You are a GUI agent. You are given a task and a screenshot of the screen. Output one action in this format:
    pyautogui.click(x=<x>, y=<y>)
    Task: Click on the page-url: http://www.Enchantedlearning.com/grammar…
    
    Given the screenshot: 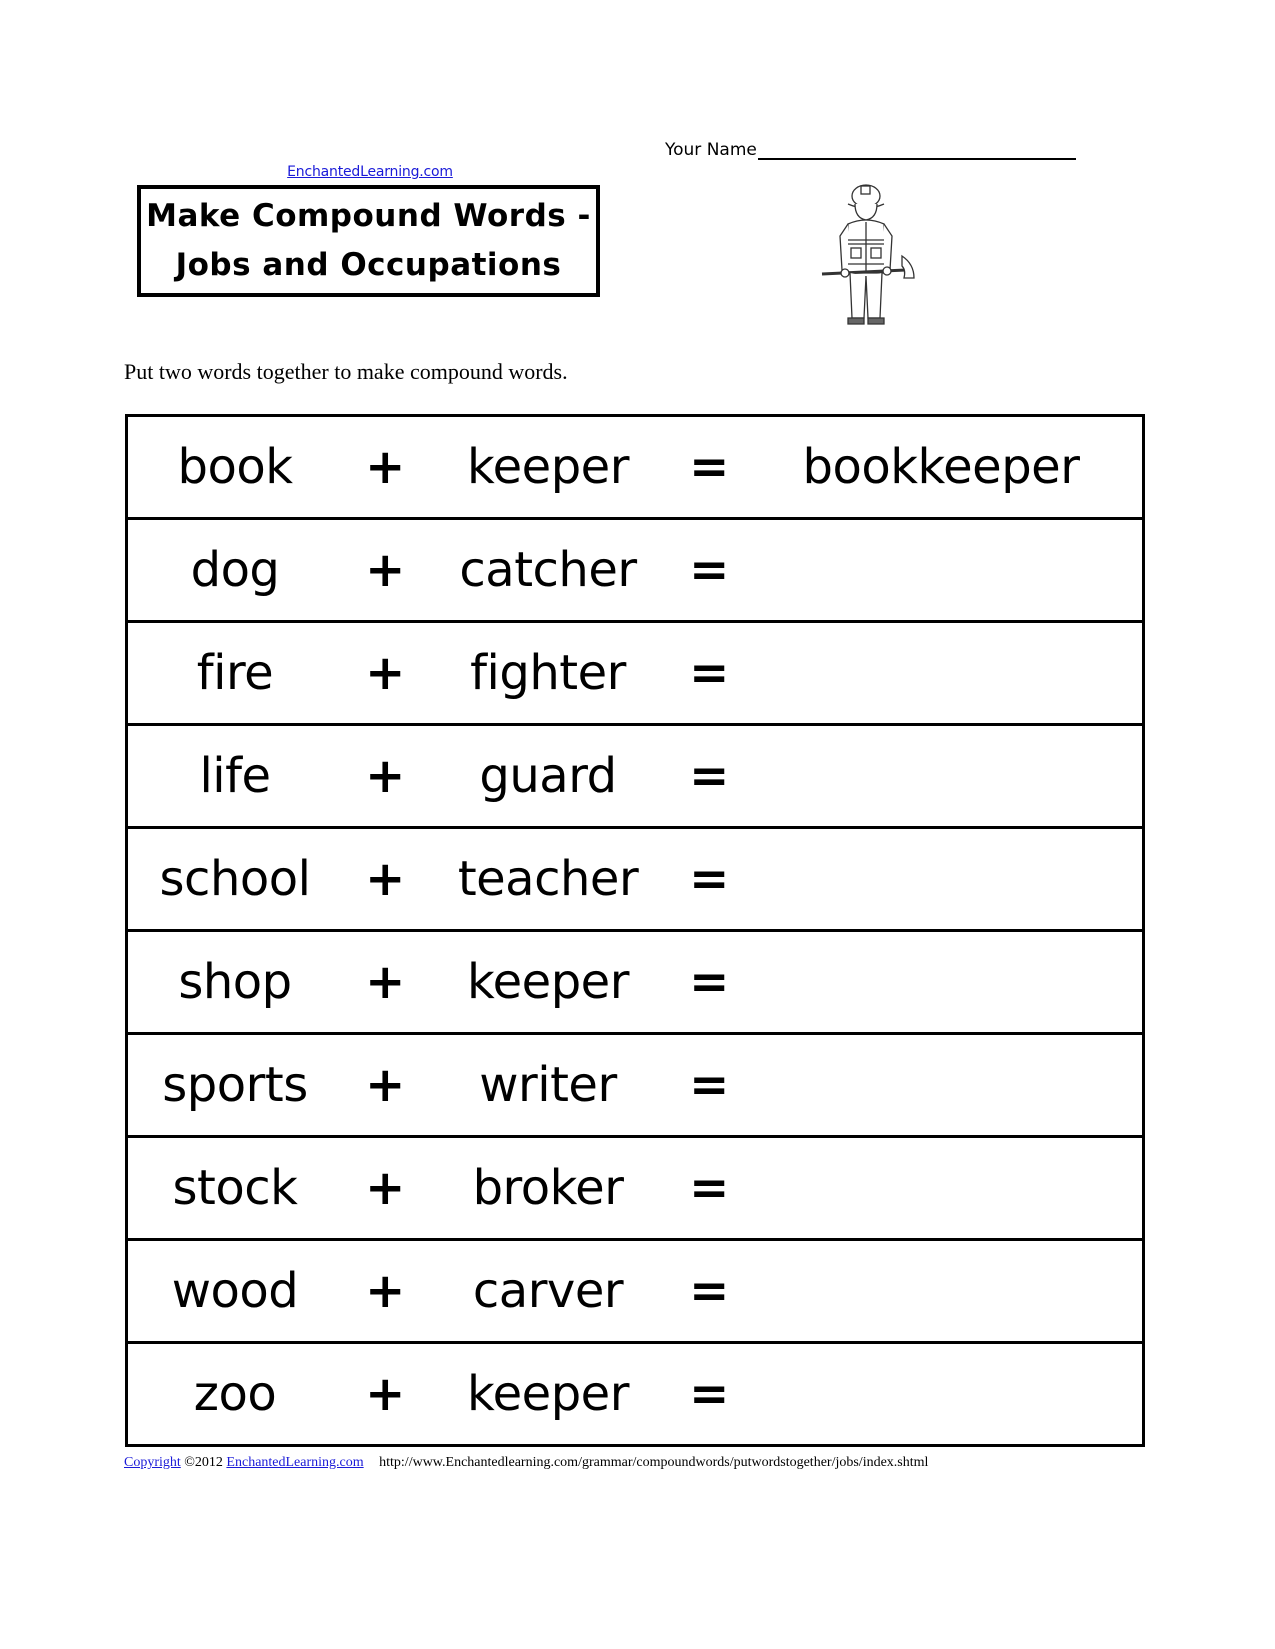 What is the action you would take?
    pyautogui.click(x=654, y=1462)
    